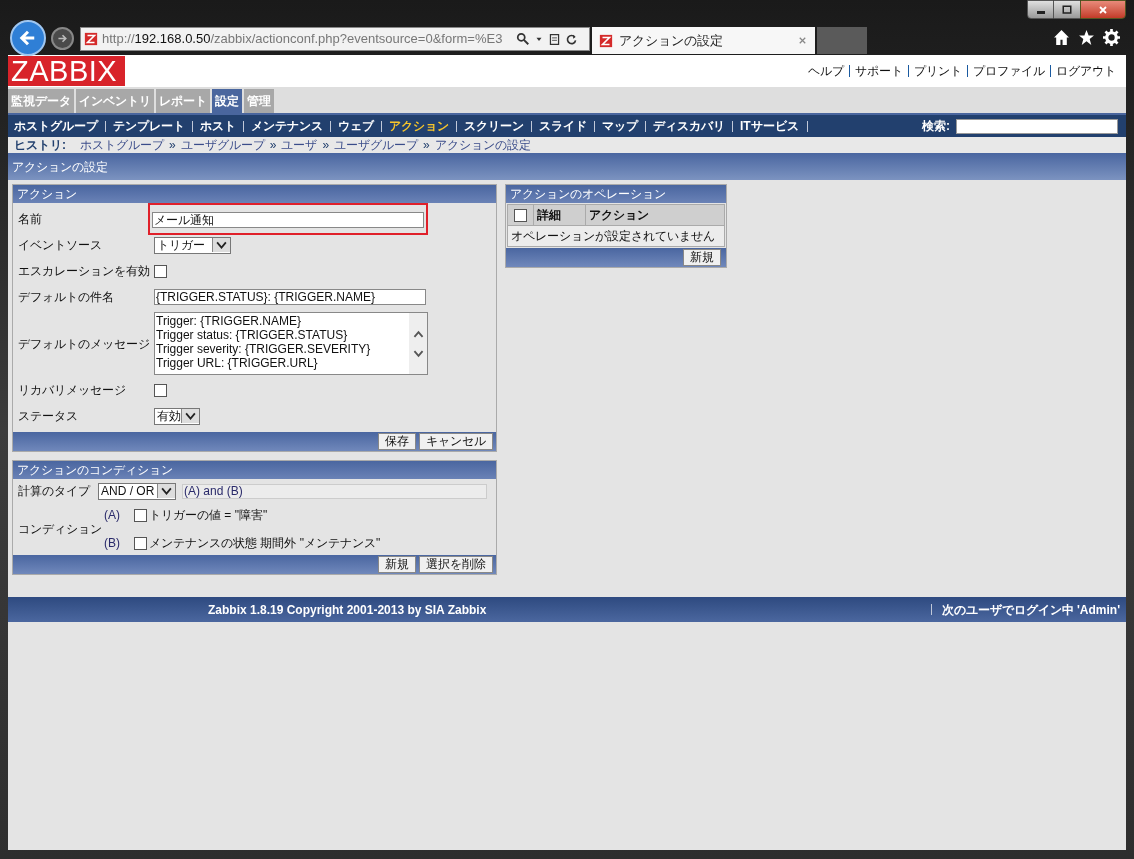 This screenshot has width=1134, height=859. Describe the element at coordinates (265, 543) in the screenshot. I see `condition-text: メンテナンスの状態 期間外 "メンテナンス"` at that location.